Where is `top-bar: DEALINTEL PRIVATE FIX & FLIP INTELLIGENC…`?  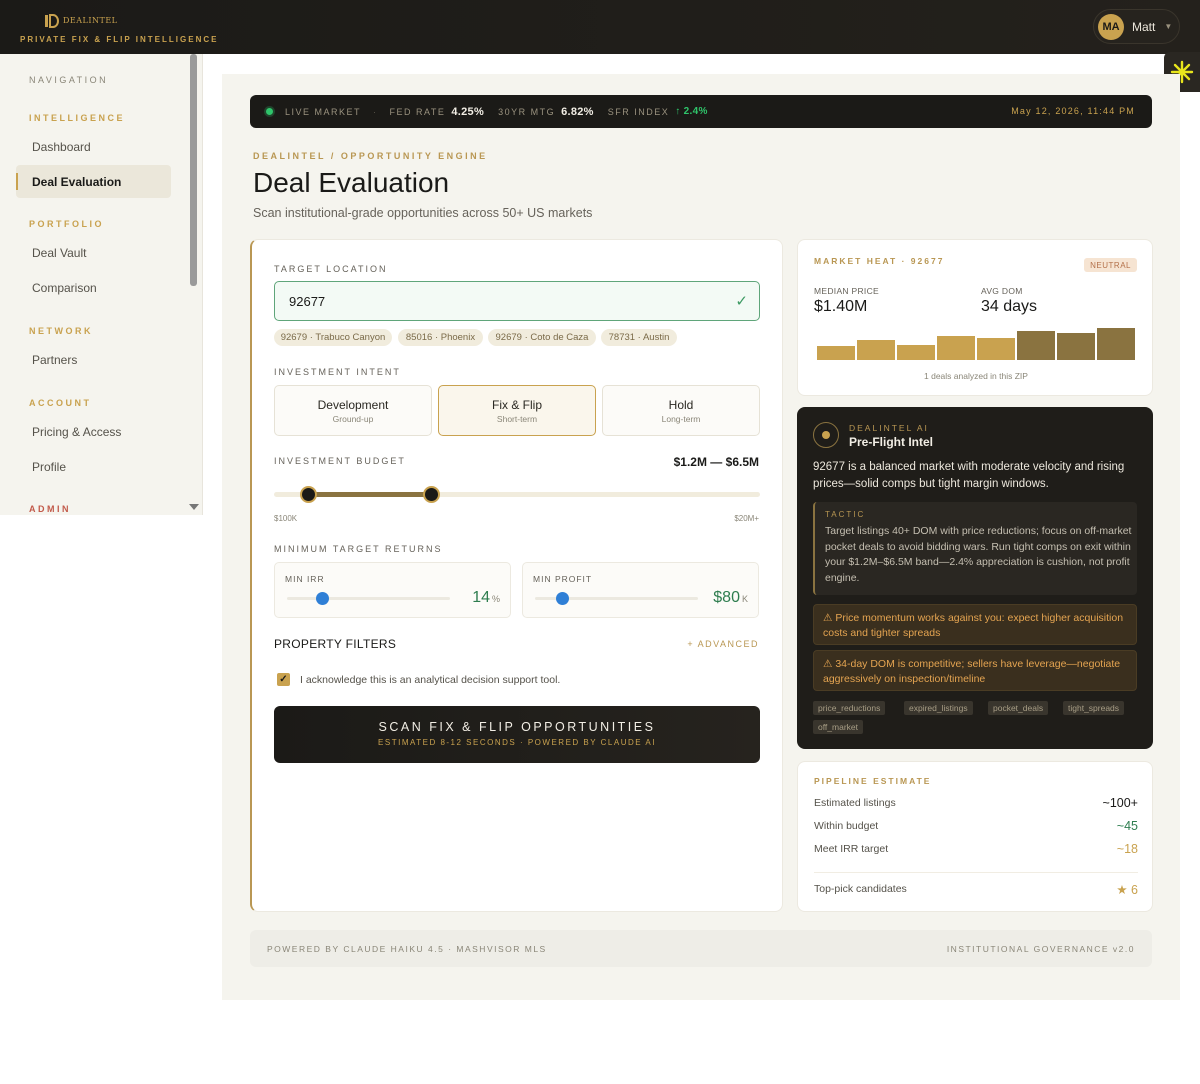 top-bar: DEALINTEL PRIVATE FIX & FLIP INTELLIGENC… is located at coordinates (600, 27).